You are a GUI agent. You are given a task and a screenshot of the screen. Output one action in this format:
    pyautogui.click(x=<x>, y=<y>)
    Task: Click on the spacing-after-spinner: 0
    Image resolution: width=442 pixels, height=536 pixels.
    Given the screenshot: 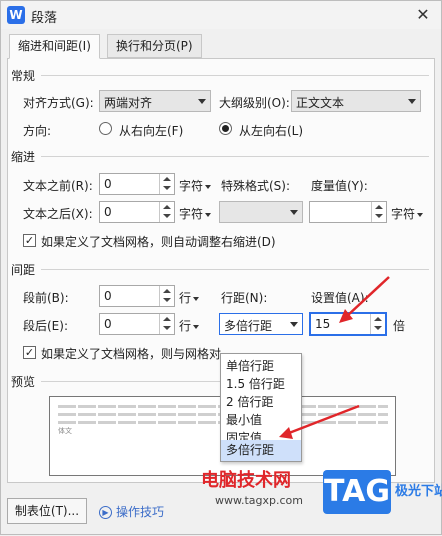 What is the action you would take?
    pyautogui.click(x=137, y=324)
    